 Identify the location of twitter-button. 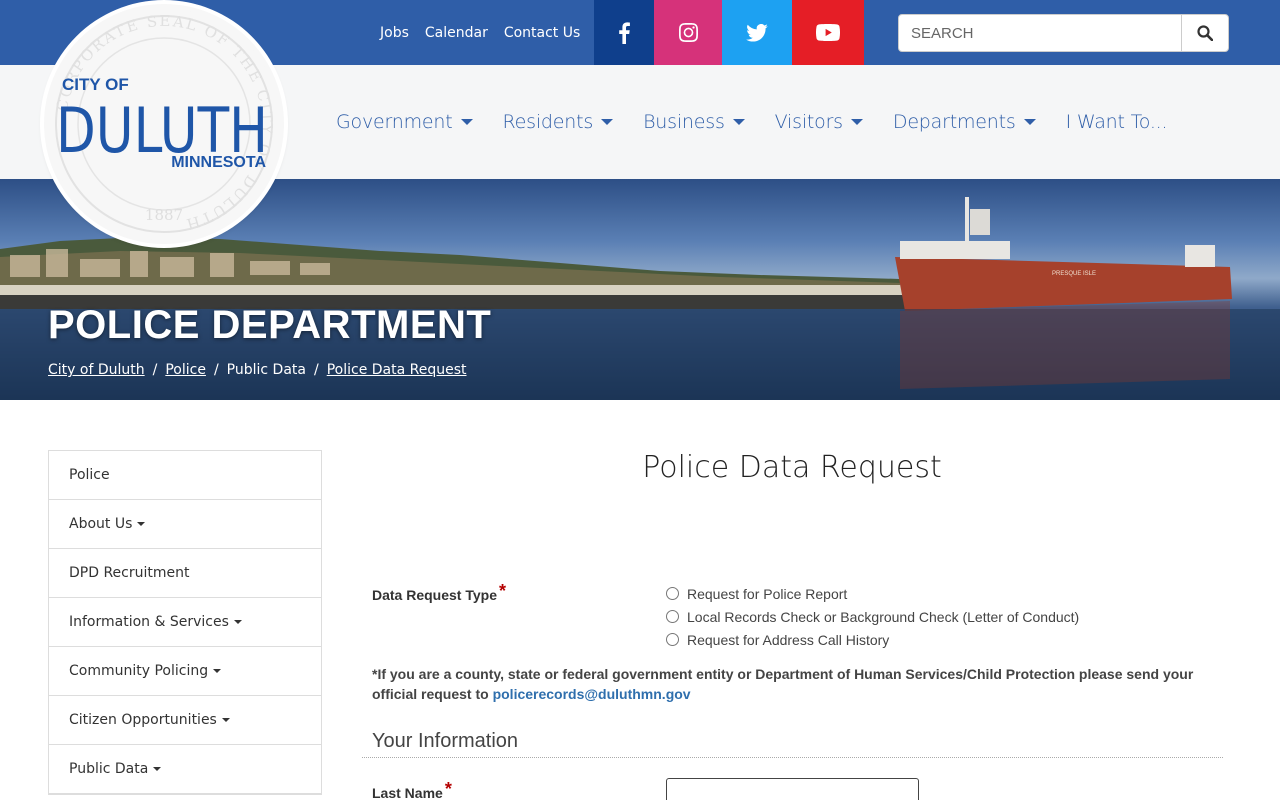
(757, 32).